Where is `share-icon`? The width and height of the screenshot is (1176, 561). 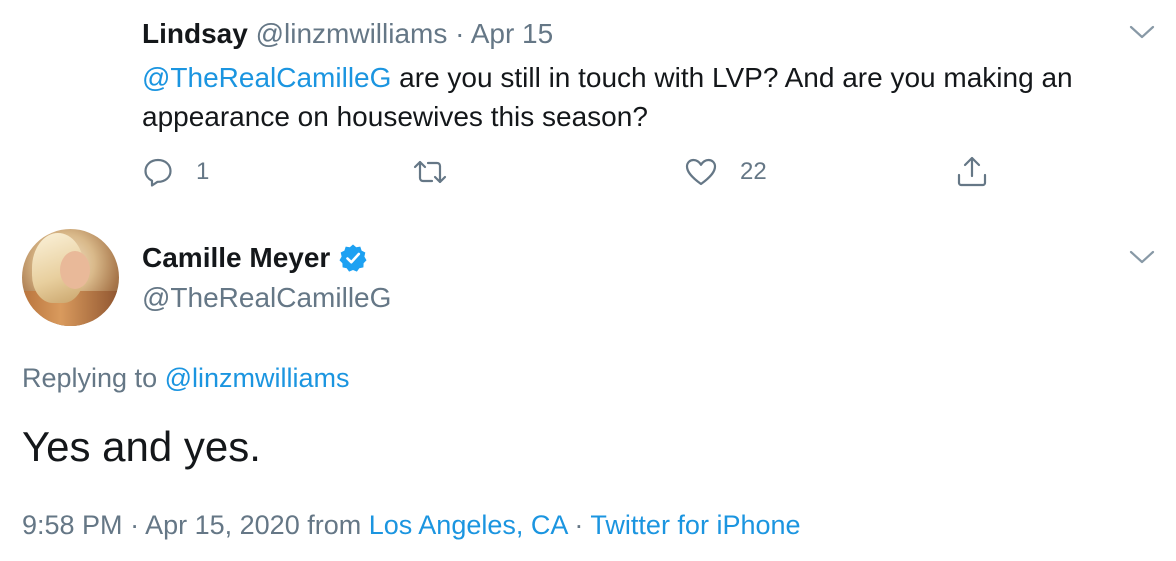 share-icon is located at coordinates (972, 171).